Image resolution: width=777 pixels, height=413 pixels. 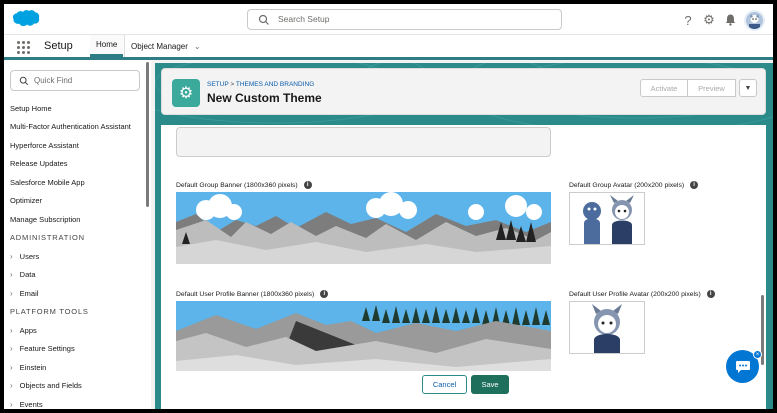 What do you see at coordinates (75, 201) in the screenshot?
I see `sidebar-item-optimizer: Optimizer` at bounding box center [75, 201].